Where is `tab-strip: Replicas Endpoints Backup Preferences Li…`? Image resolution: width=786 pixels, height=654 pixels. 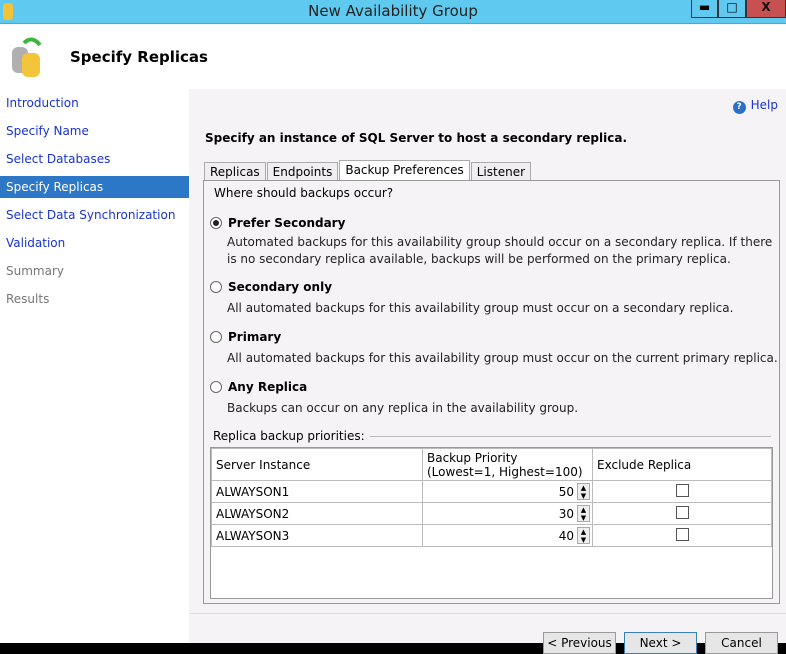
tab-strip: Replicas Endpoints Backup Preferences Li… is located at coordinates (368, 171).